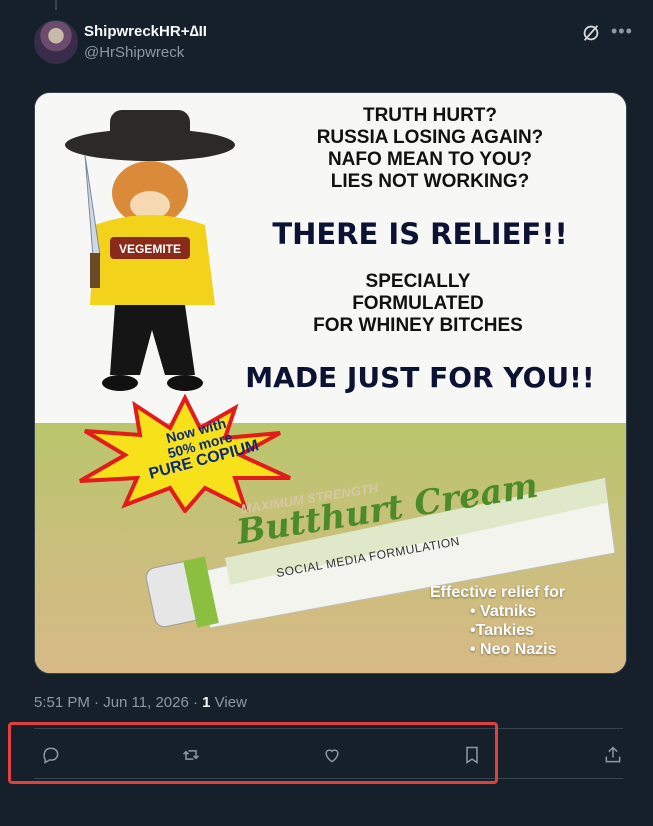 Image resolution: width=653 pixels, height=826 pixels. Describe the element at coordinates (498, 592) in the screenshot. I see `effective-title: Effective relief for` at that location.